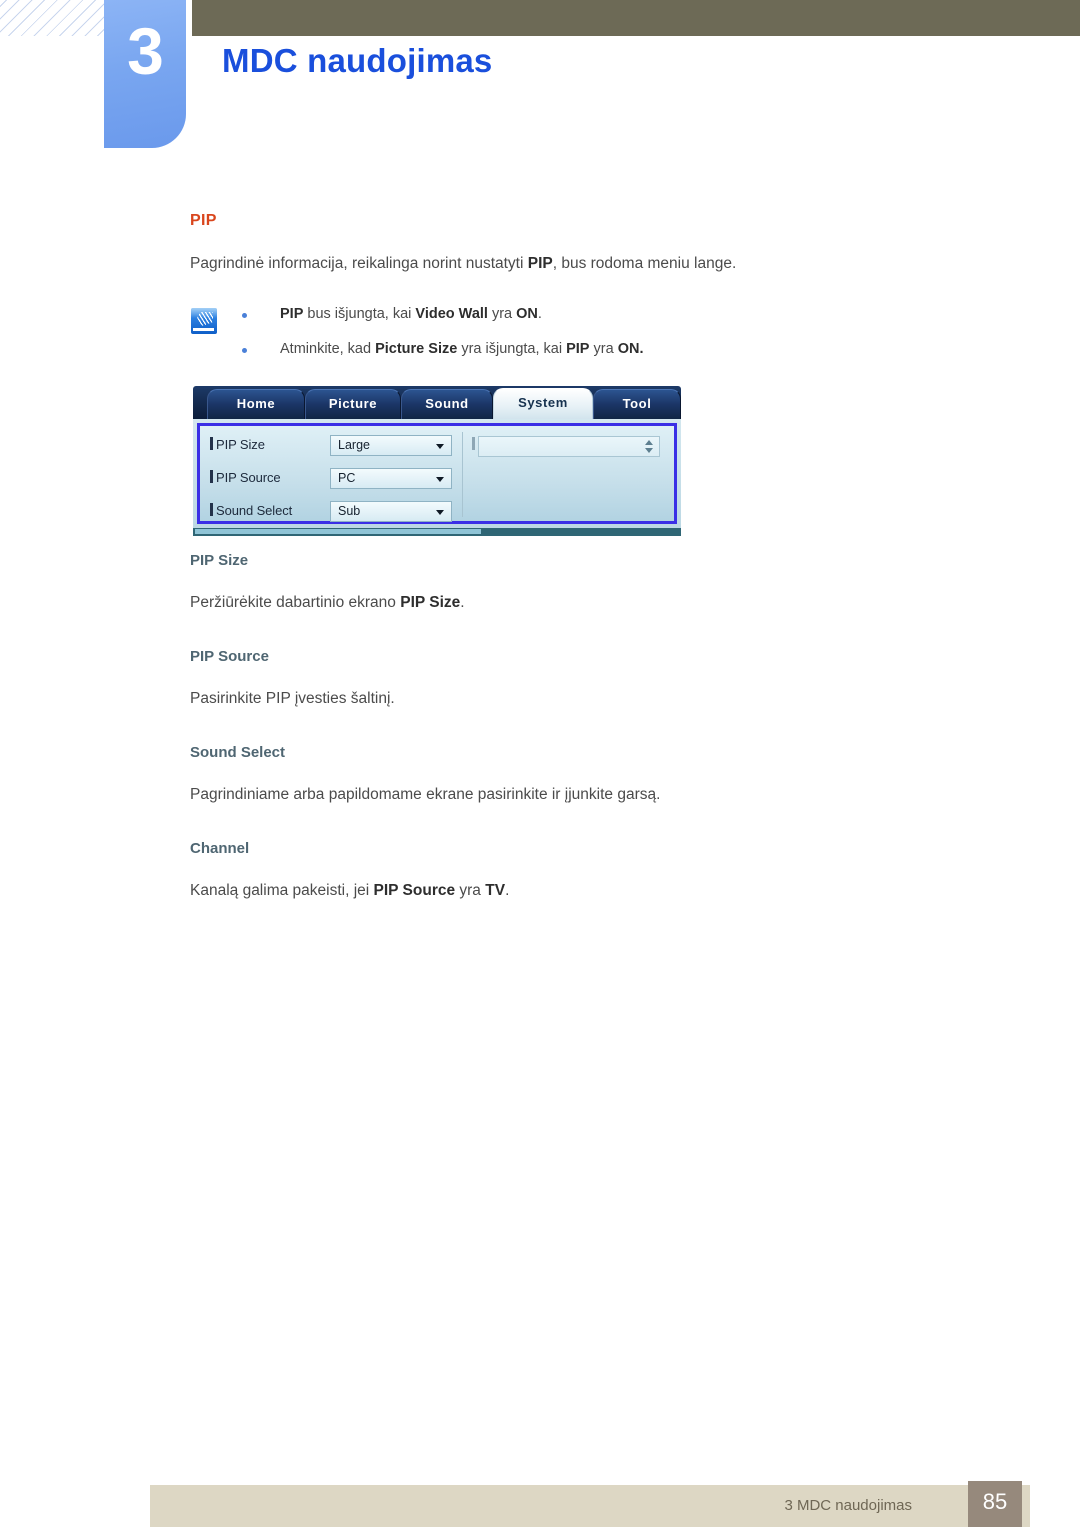  I want to click on bullet-1-bold-1: PIP, so click(292, 313).